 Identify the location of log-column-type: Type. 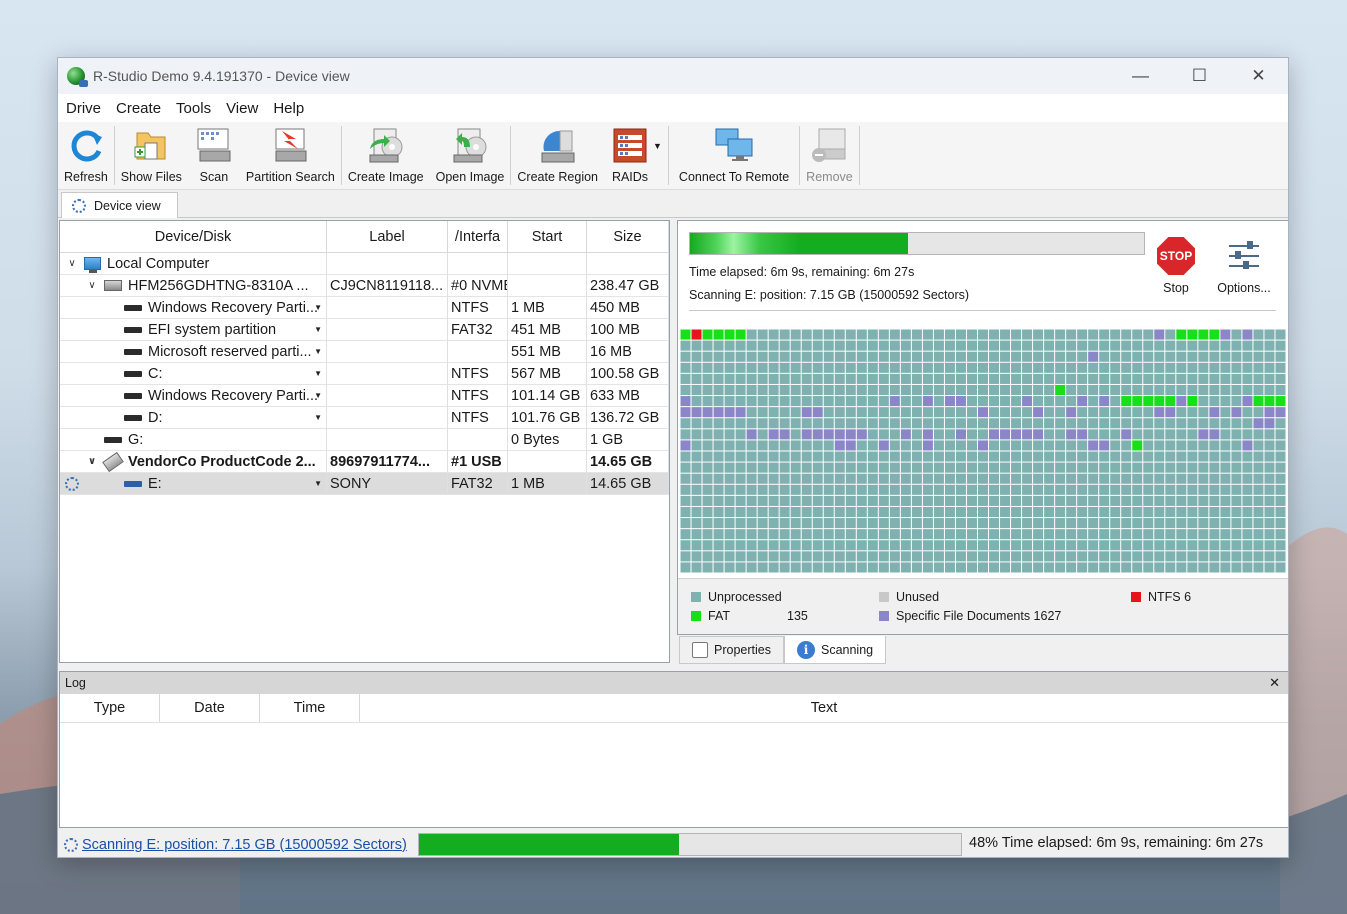
(110, 708).